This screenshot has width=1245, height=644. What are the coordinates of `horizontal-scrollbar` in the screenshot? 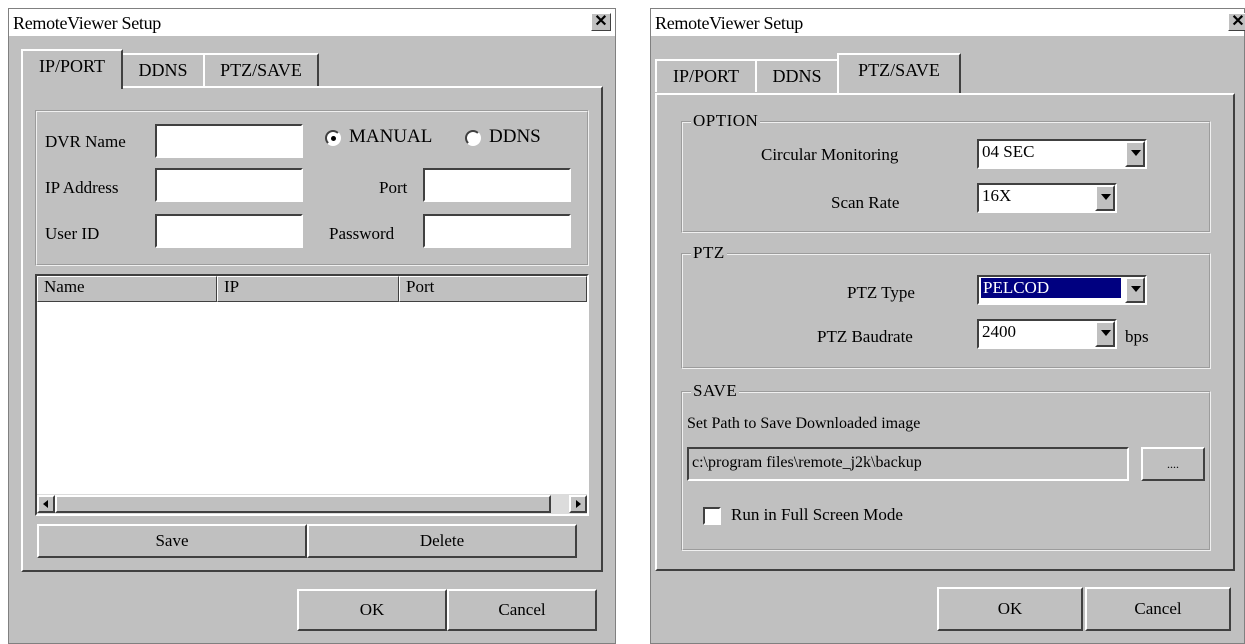 It's located at (312, 504).